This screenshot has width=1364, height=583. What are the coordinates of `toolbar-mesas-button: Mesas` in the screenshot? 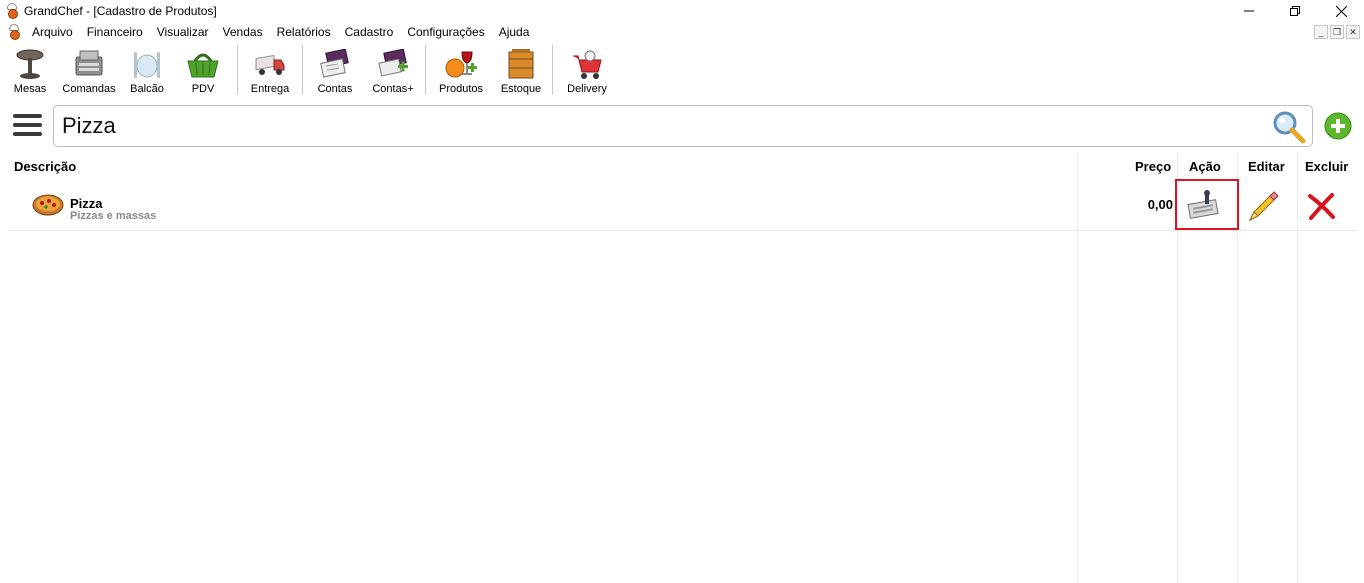 It's located at (30, 70).